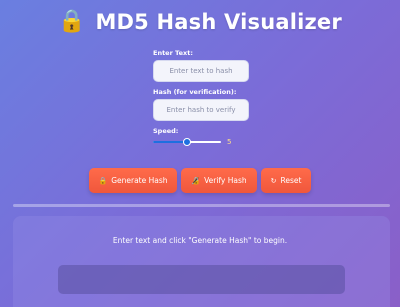 The width and height of the screenshot is (400, 307). What do you see at coordinates (273, 180) in the screenshot?
I see `refresh-icon: ↻` at bounding box center [273, 180].